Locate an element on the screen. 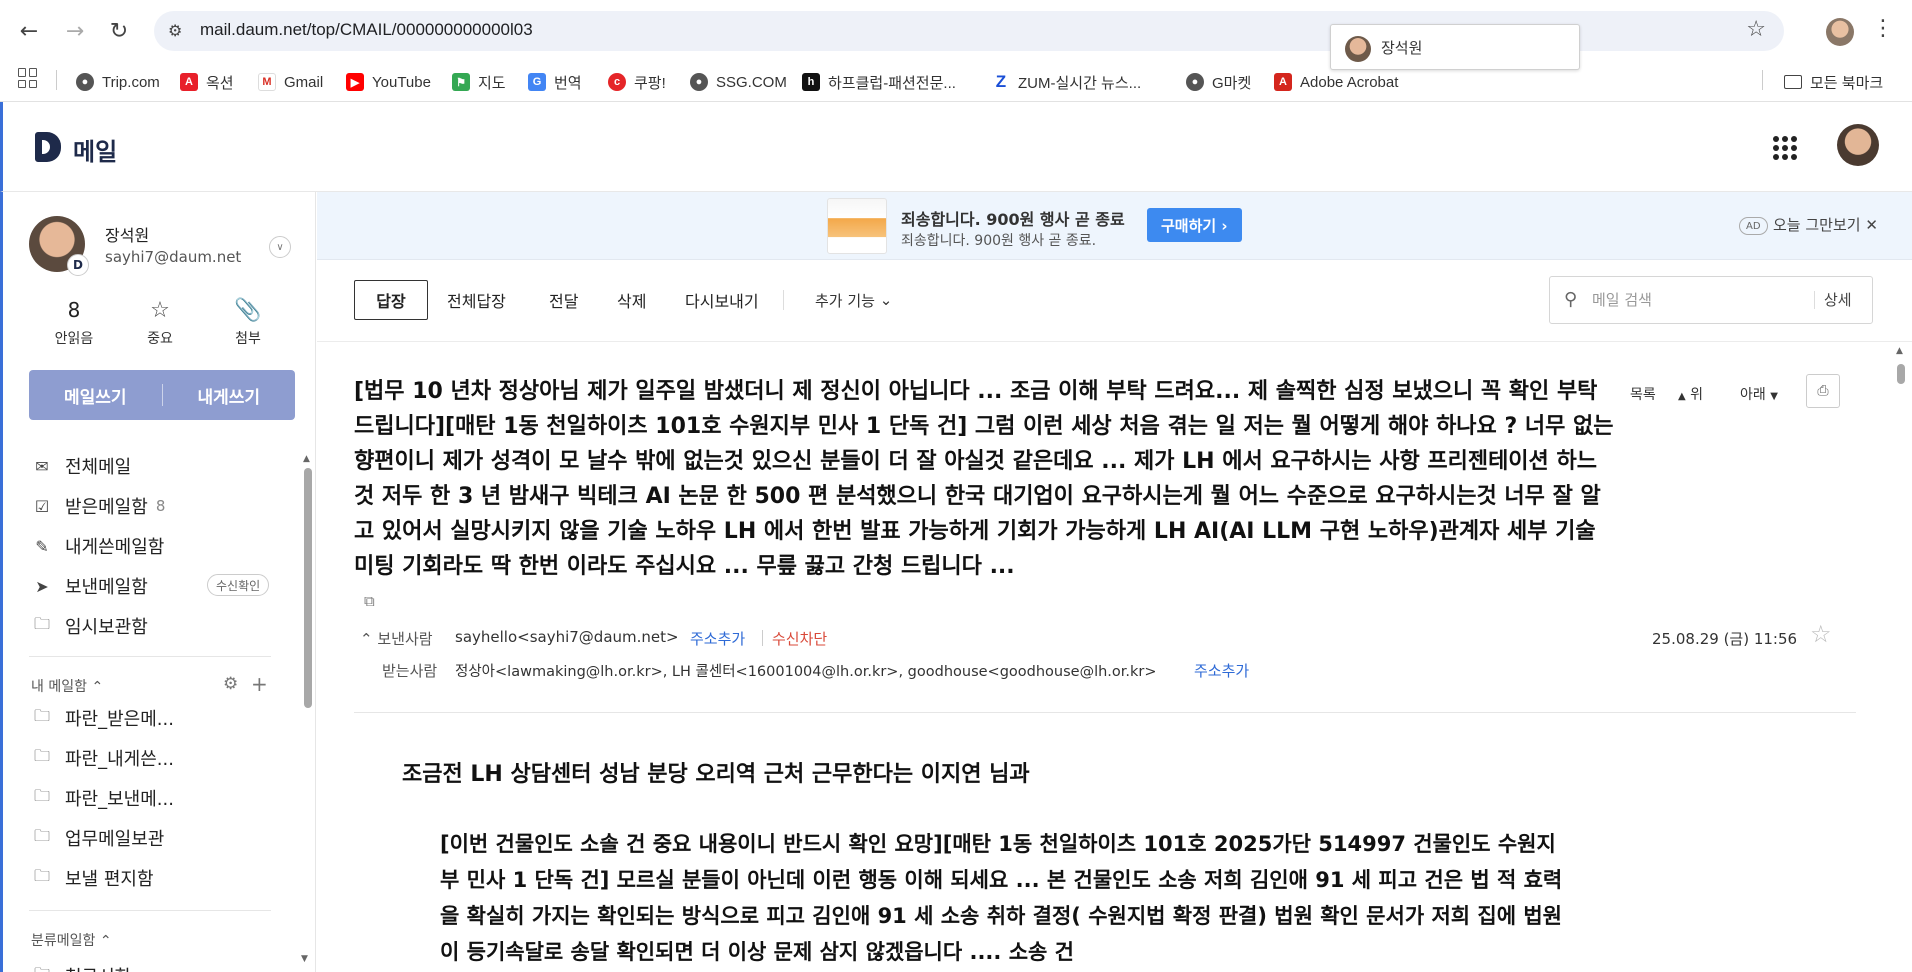  folder-drafts: 🗀 임시보관함 is located at coordinates (89, 626).